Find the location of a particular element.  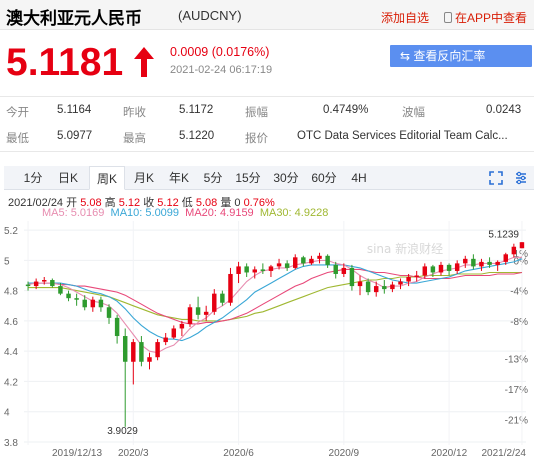

ma30-line is located at coordinates (275, 296).